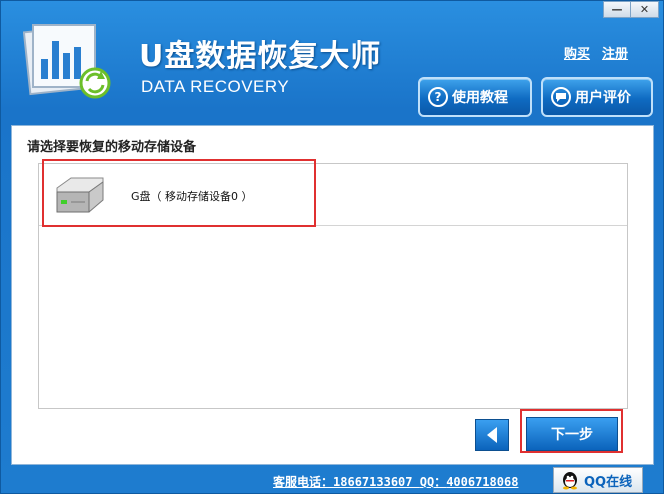 The width and height of the screenshot is (664, 494). Describe the element at coordinates (480, 98) in the screenshot. I see `tutorial-label: 使用教程` at that location.